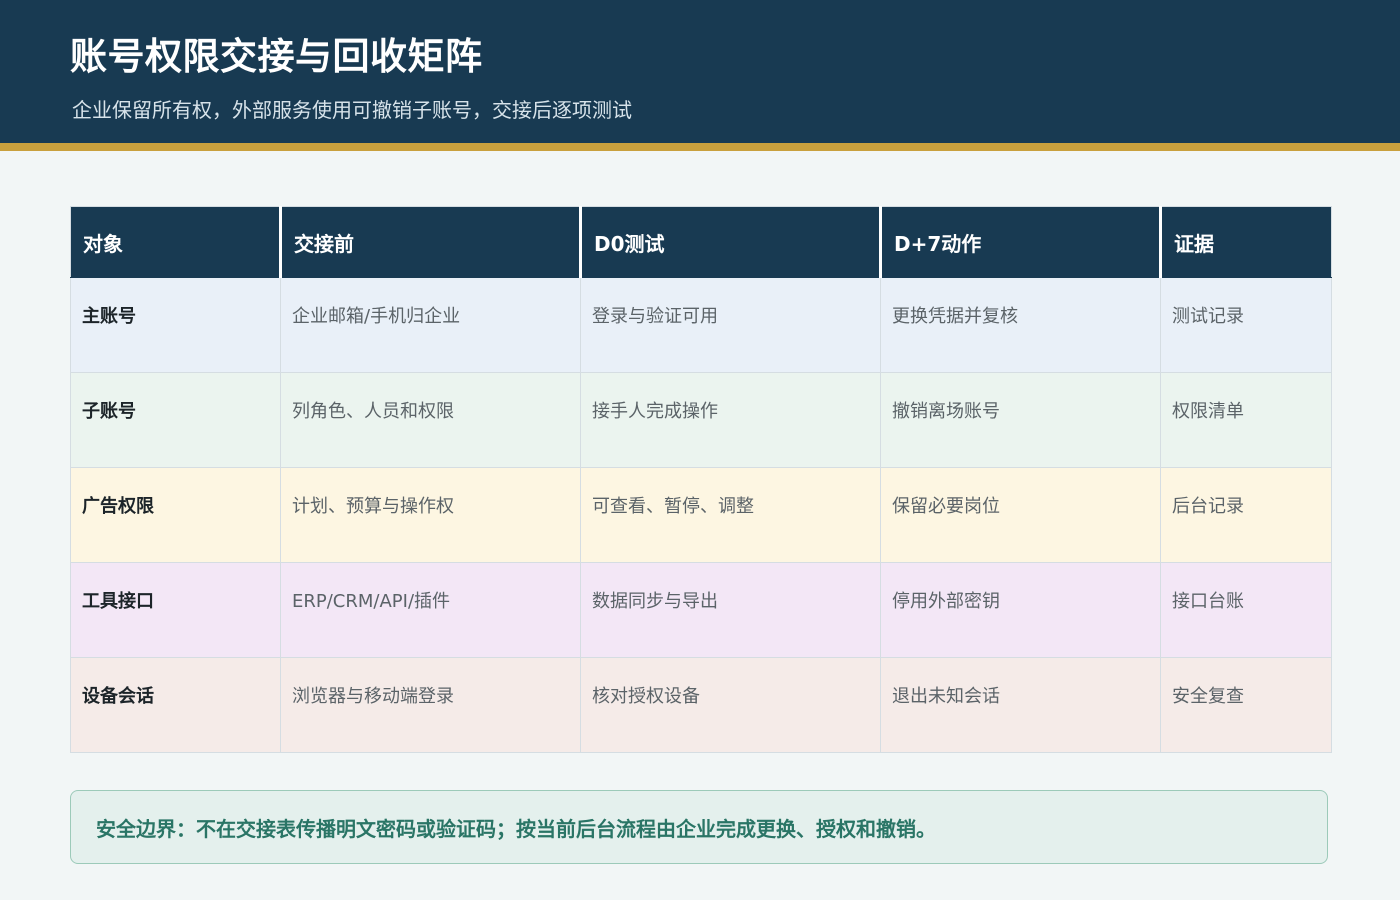 Image resolution: width=1400 pixels, height=900 pixels. What do you see at coordinates (430, 420) in the screenshot?
I see `table-cell: 列角色、人员和权限` at bounding box center [430, 420].